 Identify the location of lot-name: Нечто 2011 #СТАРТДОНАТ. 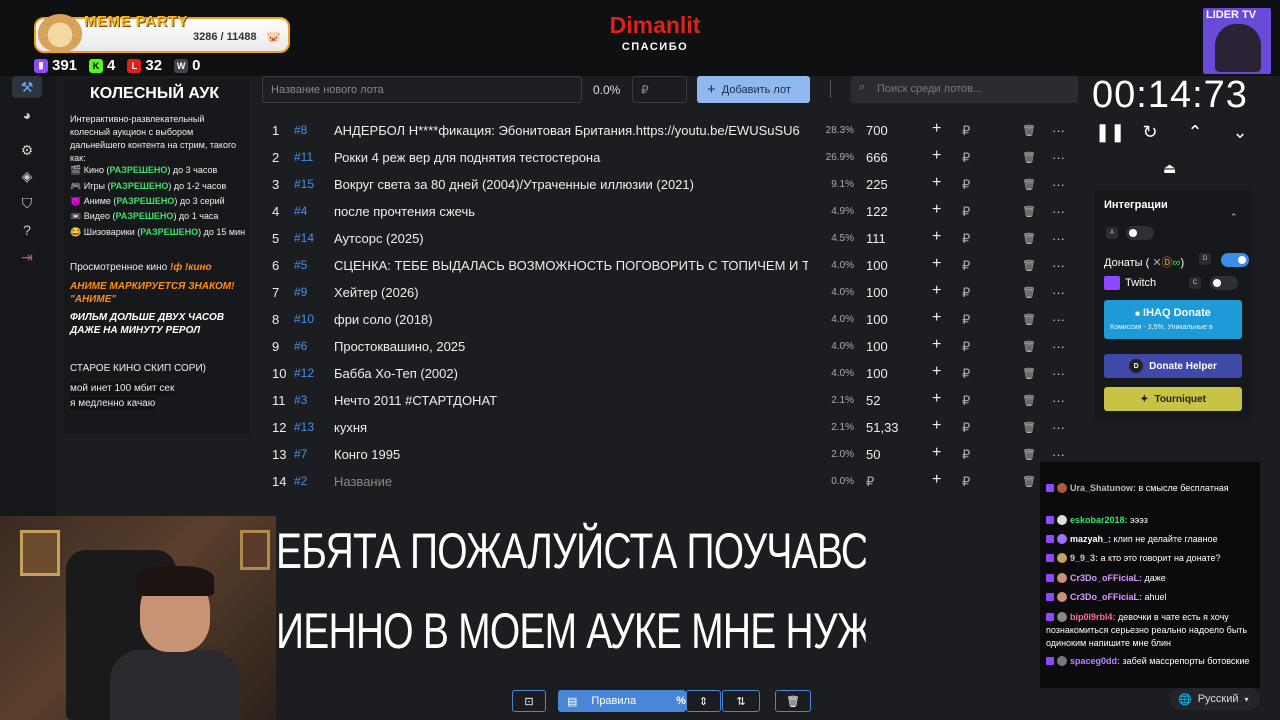
(571, 400).